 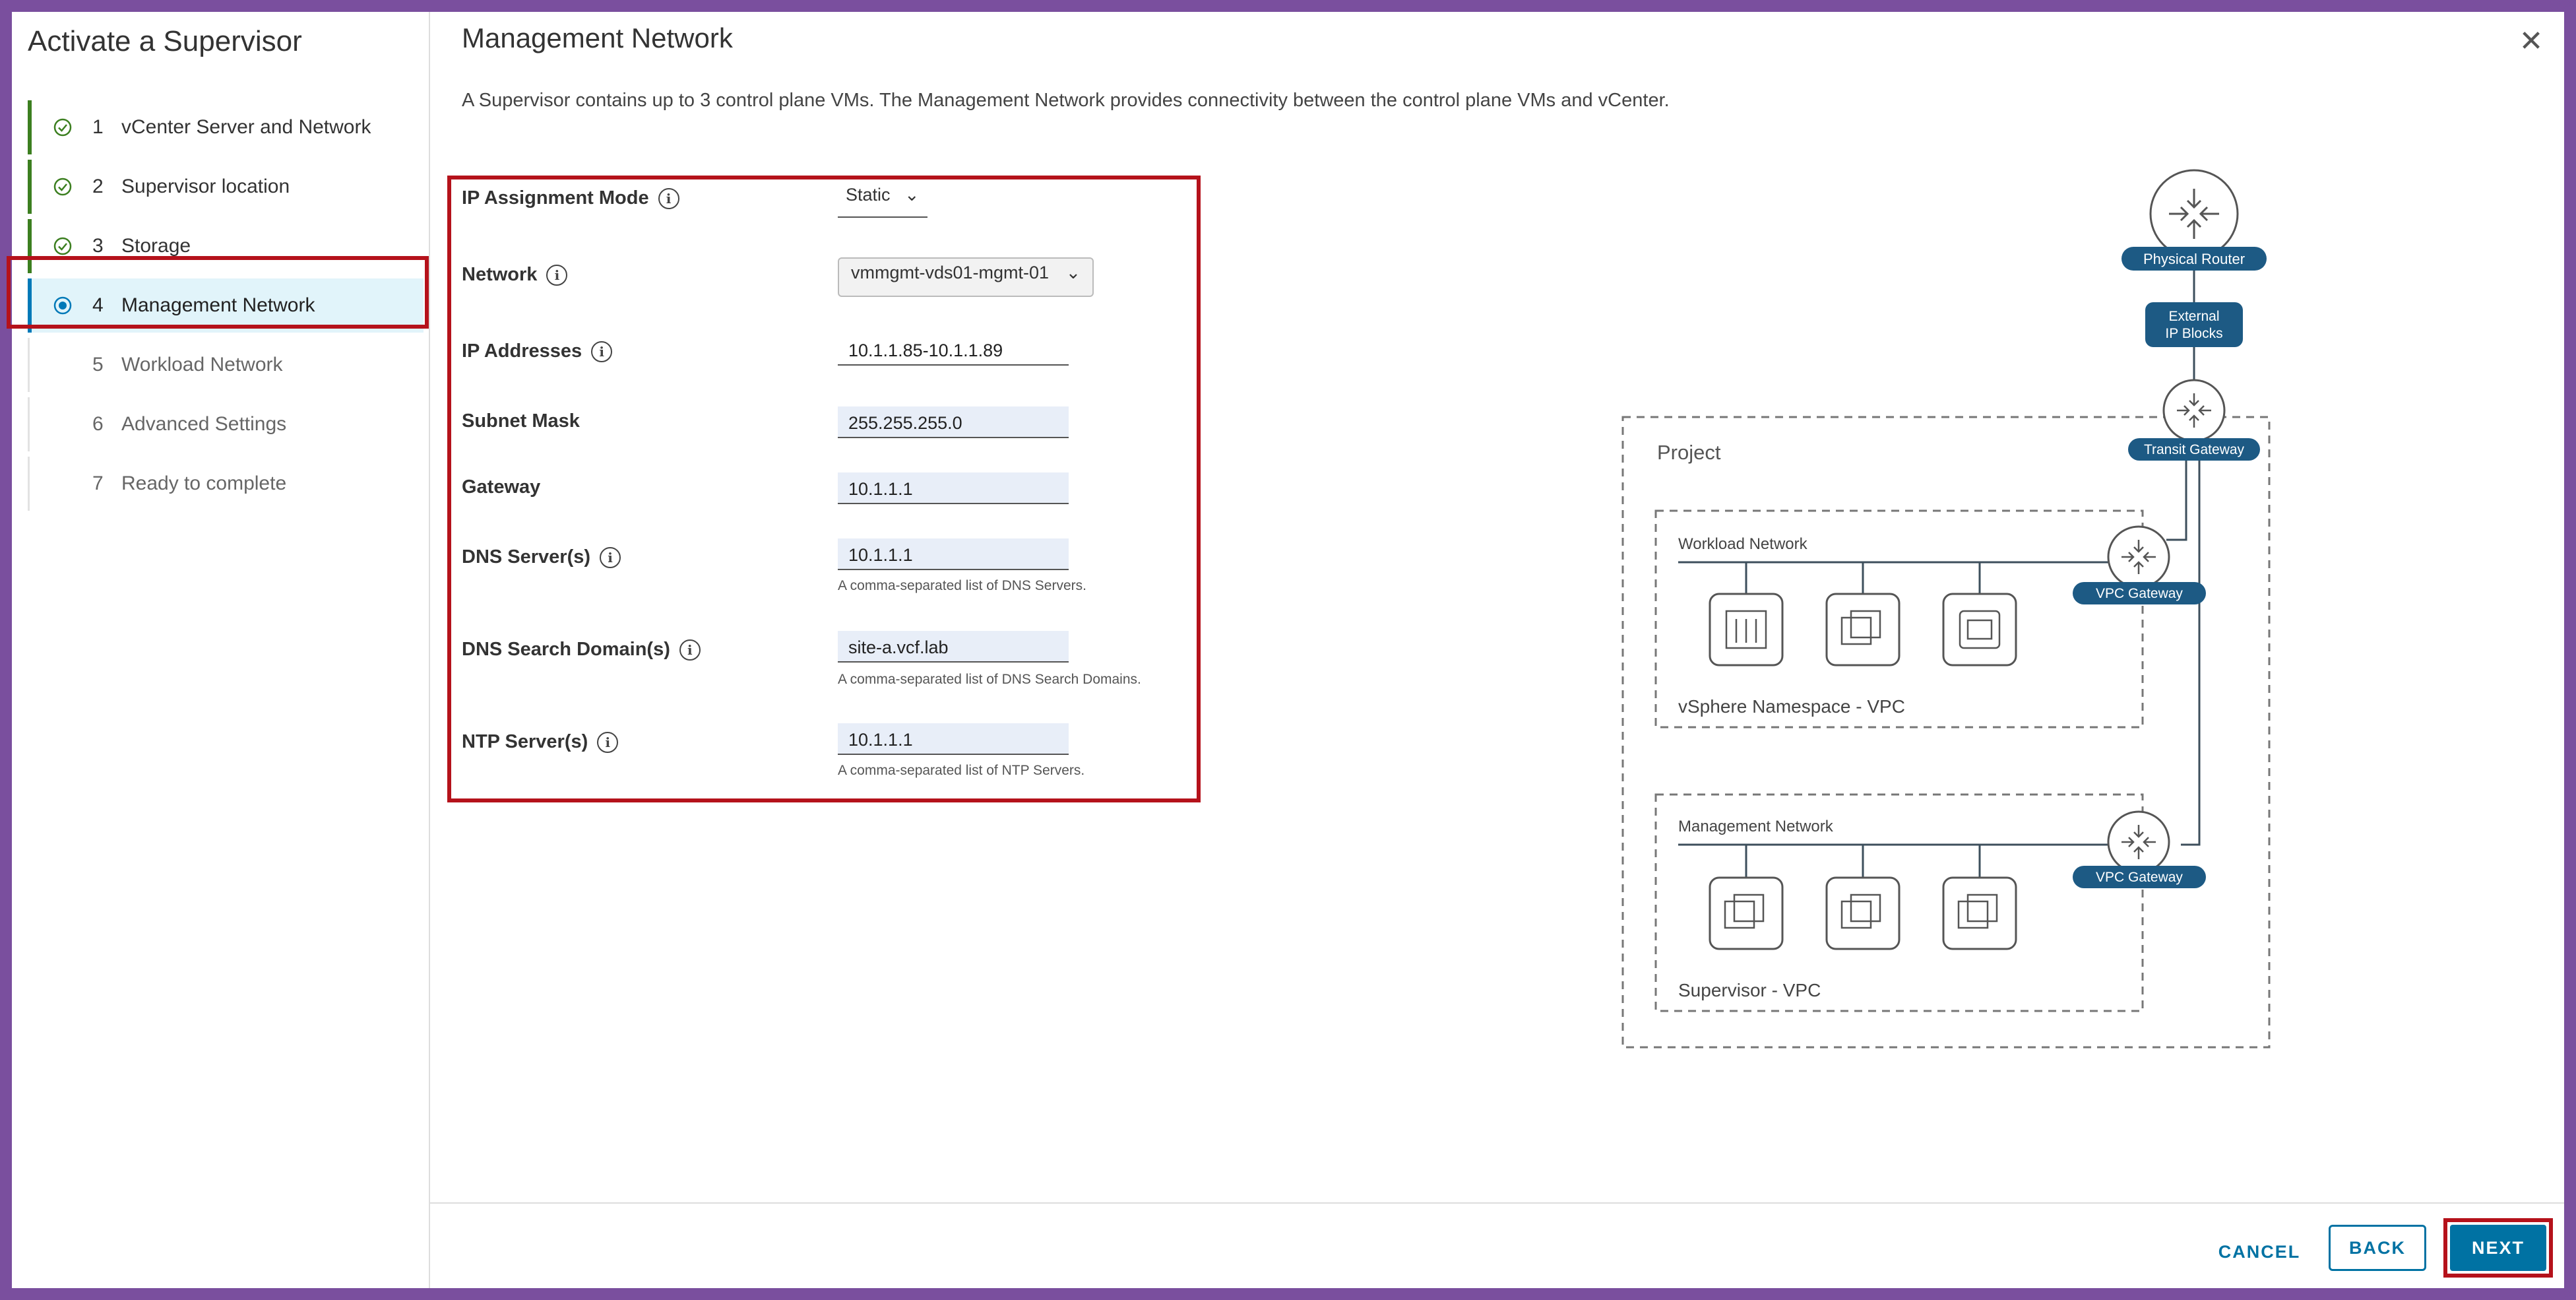 What do you see at coordinates (566, 649) in the screenshot?
I see `field-label-text: DNS Search Domain(s)` at bounding box center [566, 649].